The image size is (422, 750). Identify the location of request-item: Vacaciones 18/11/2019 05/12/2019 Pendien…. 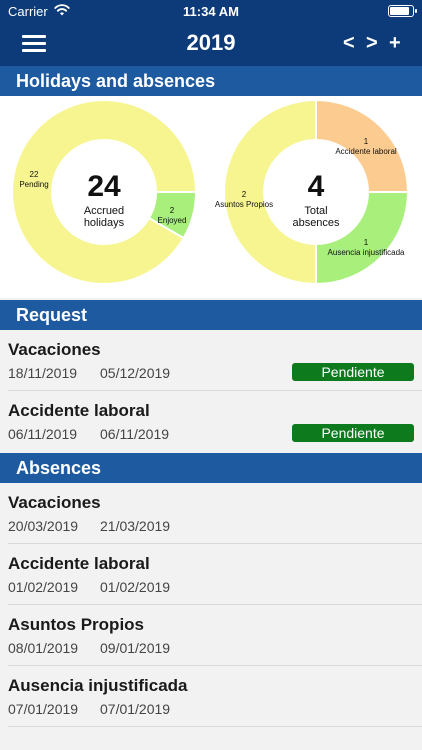
(211, 360).